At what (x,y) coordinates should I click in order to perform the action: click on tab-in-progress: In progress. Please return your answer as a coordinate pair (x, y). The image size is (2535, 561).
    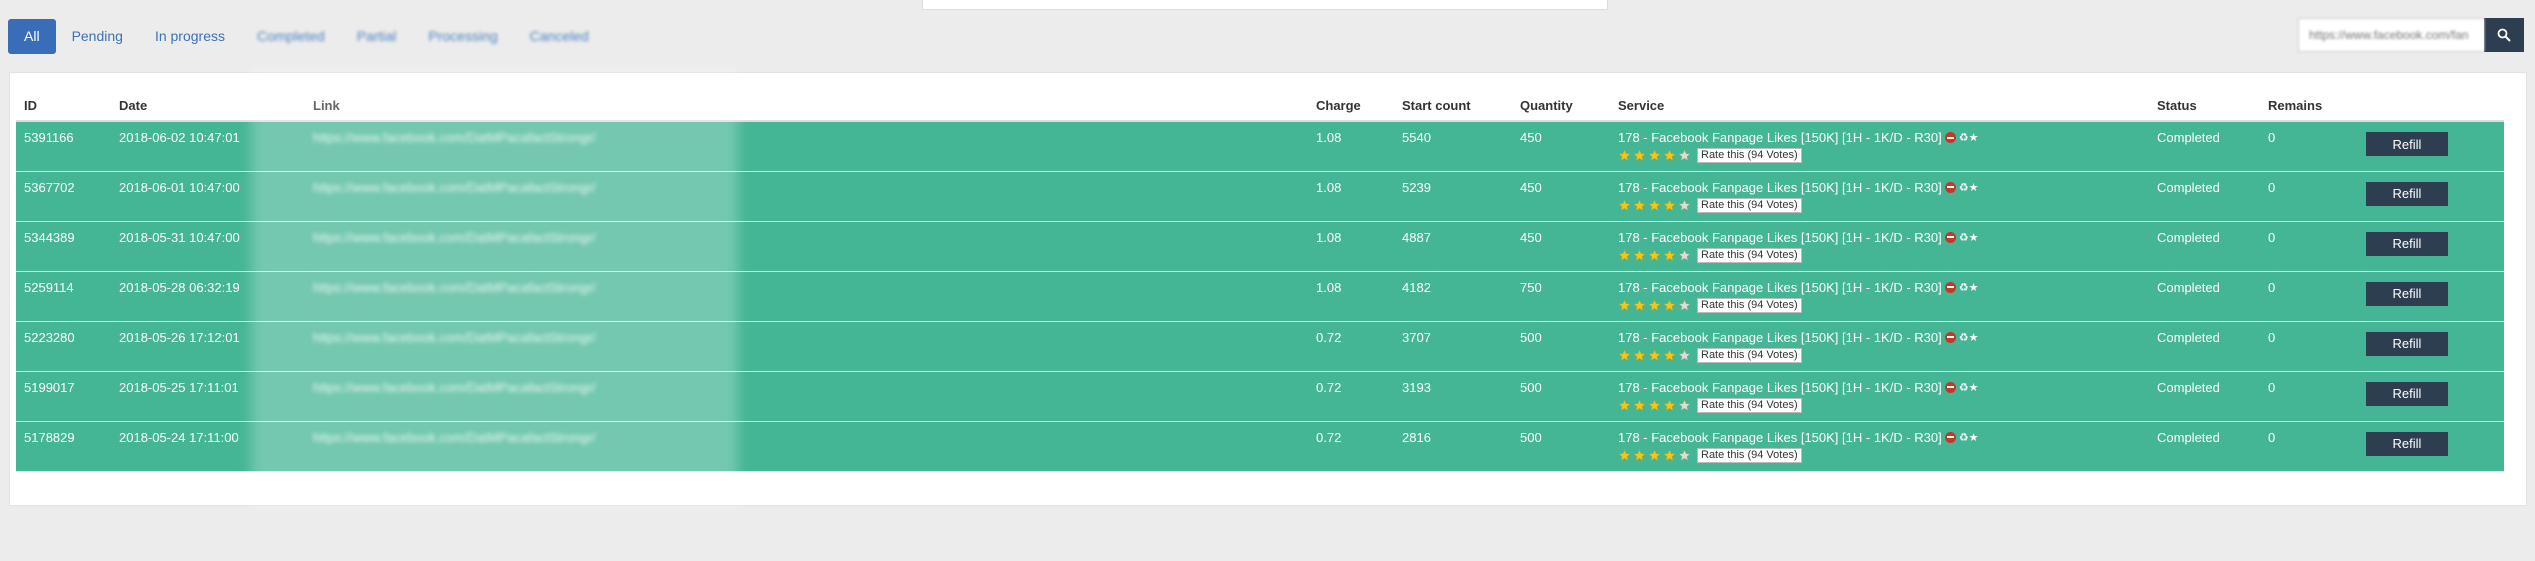
    Looking at the image, I should click on (190, 36).